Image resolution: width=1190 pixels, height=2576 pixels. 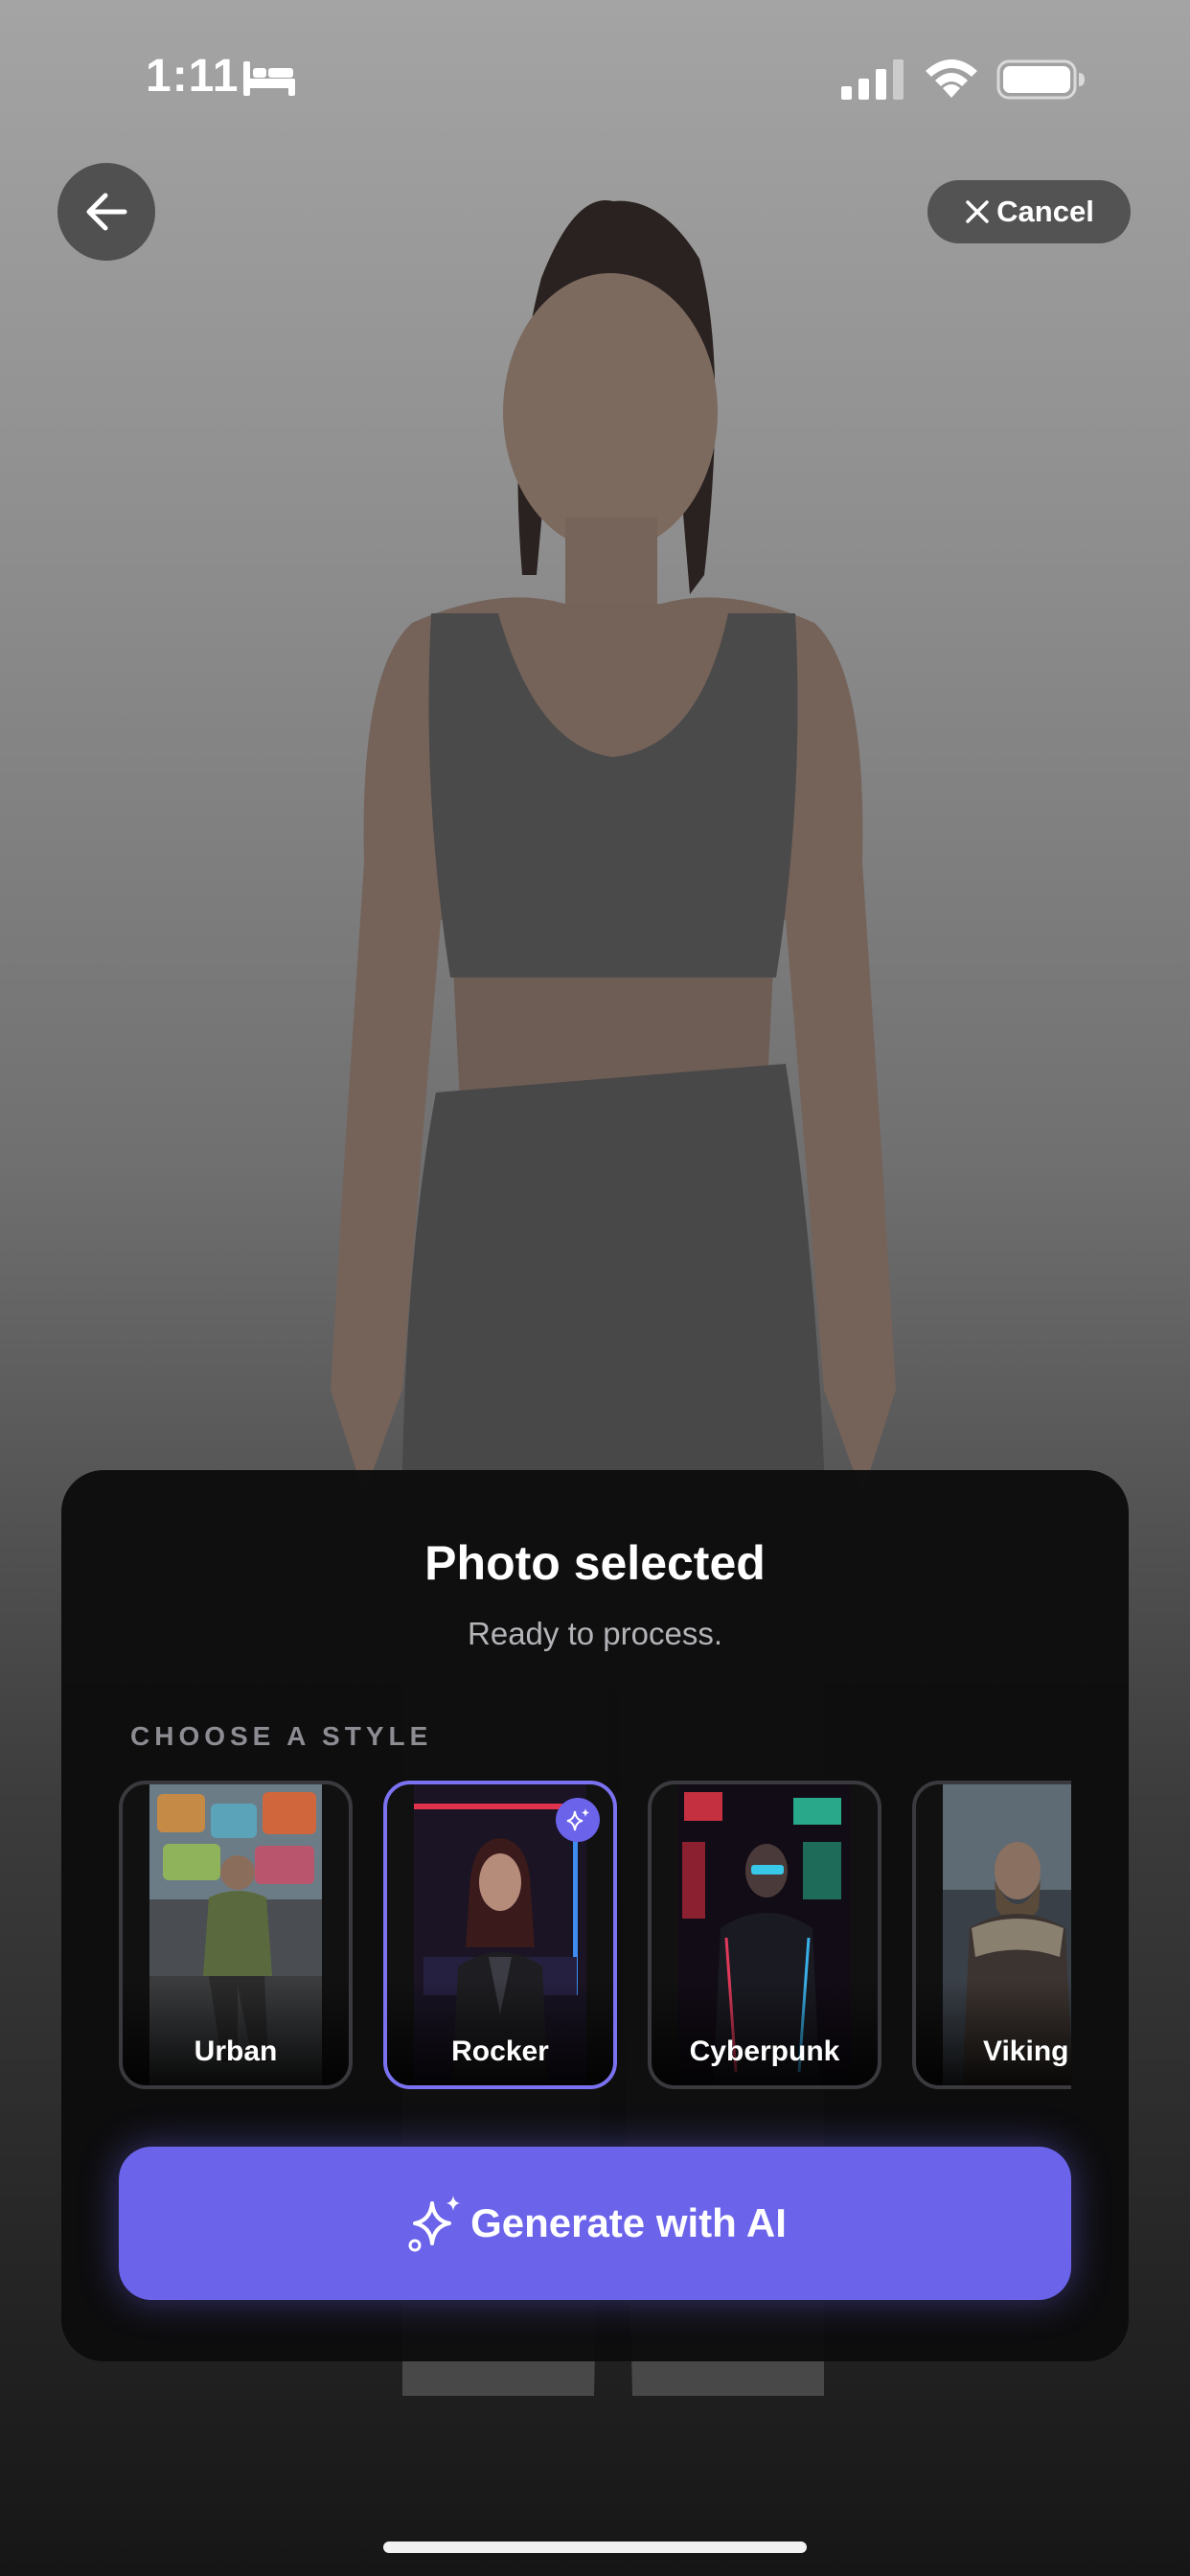 I want to click on wifi-icon, so click(x=952, y=78).